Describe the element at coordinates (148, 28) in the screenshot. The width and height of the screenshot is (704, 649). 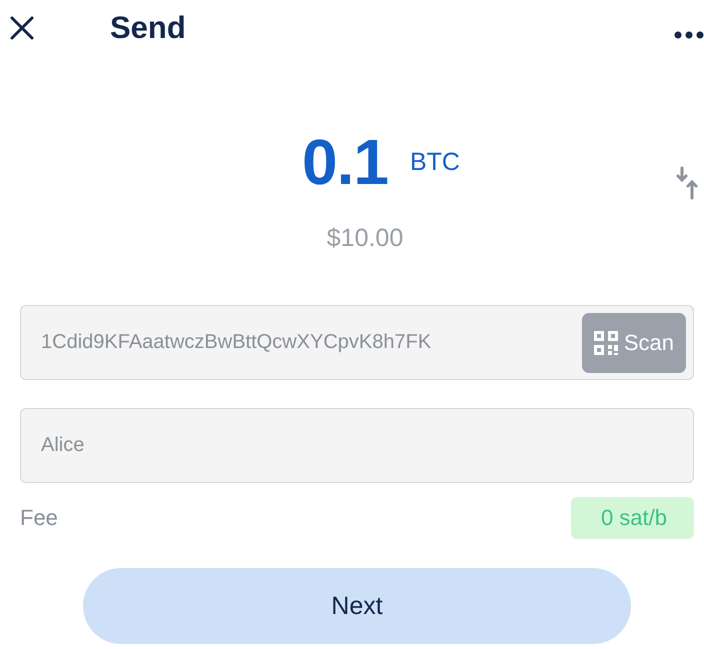
I see `screen-title: Send` at that location.